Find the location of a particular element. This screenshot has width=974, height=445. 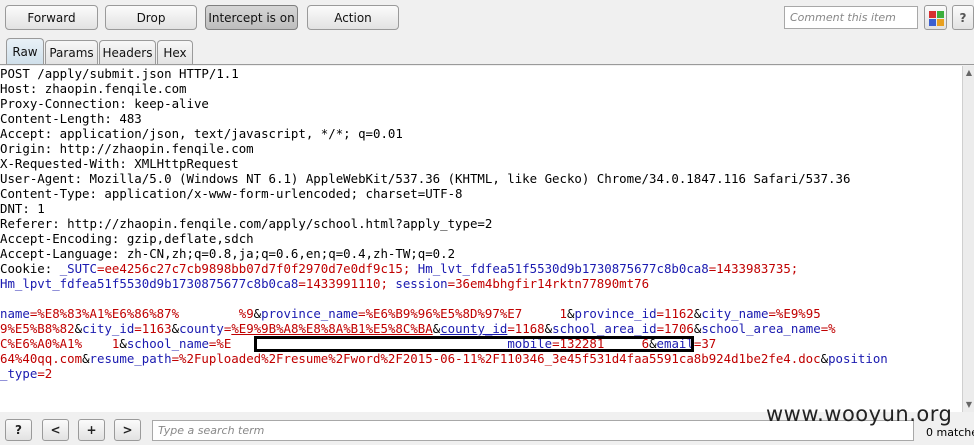

request-line: POST /apply/submit.json HTTP/1.1 is located at coordinates (119, 73).